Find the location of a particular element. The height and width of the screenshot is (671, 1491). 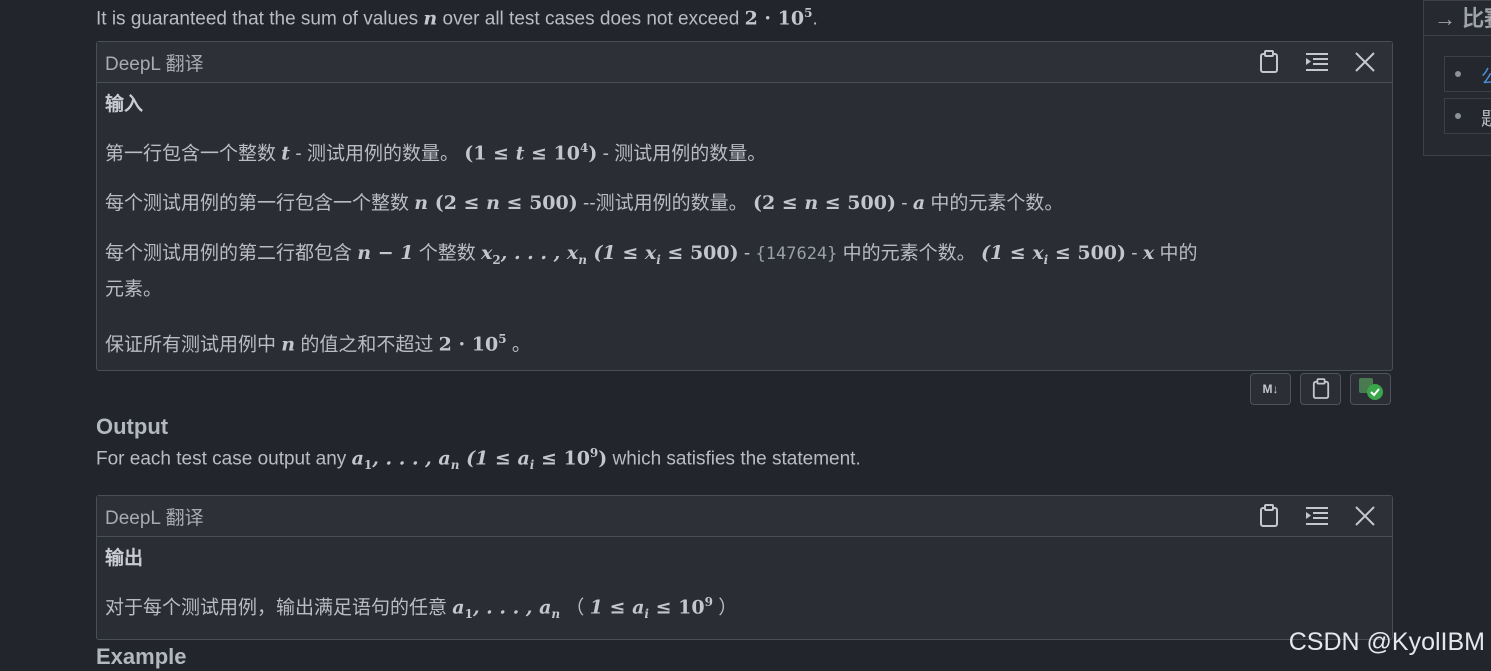

math-subscript: 2 is located at coordinates (496, 260).